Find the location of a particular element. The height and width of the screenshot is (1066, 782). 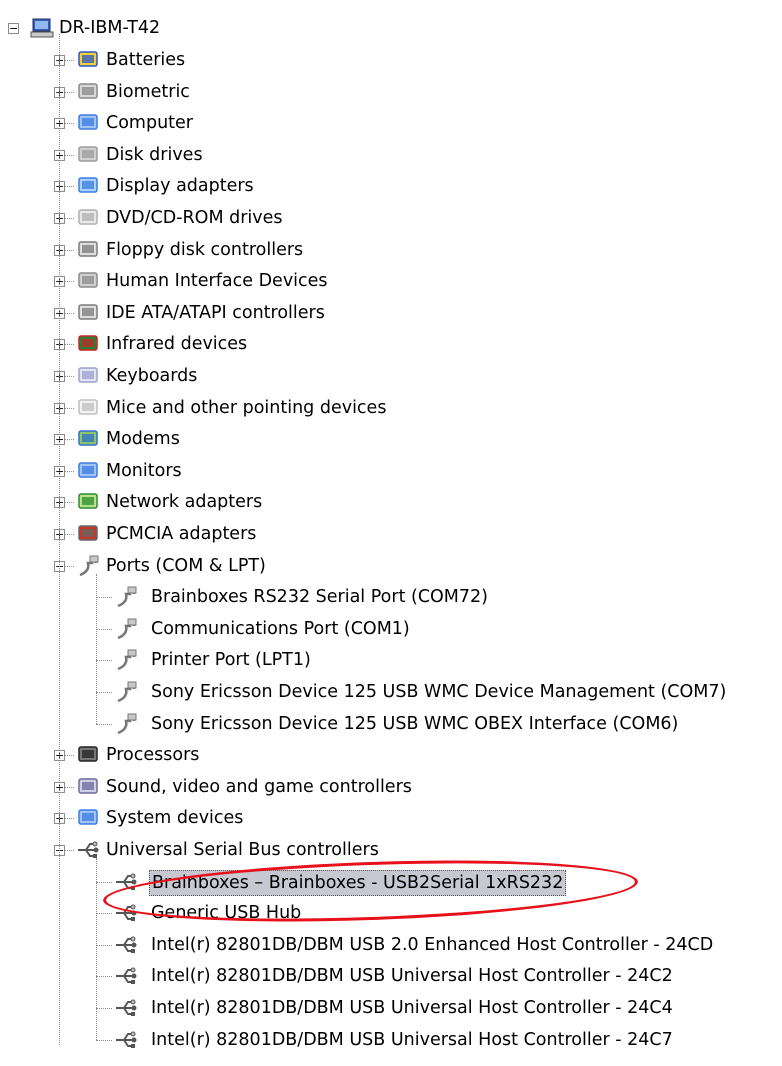

battery-icon is located at coordinates (88, 60).